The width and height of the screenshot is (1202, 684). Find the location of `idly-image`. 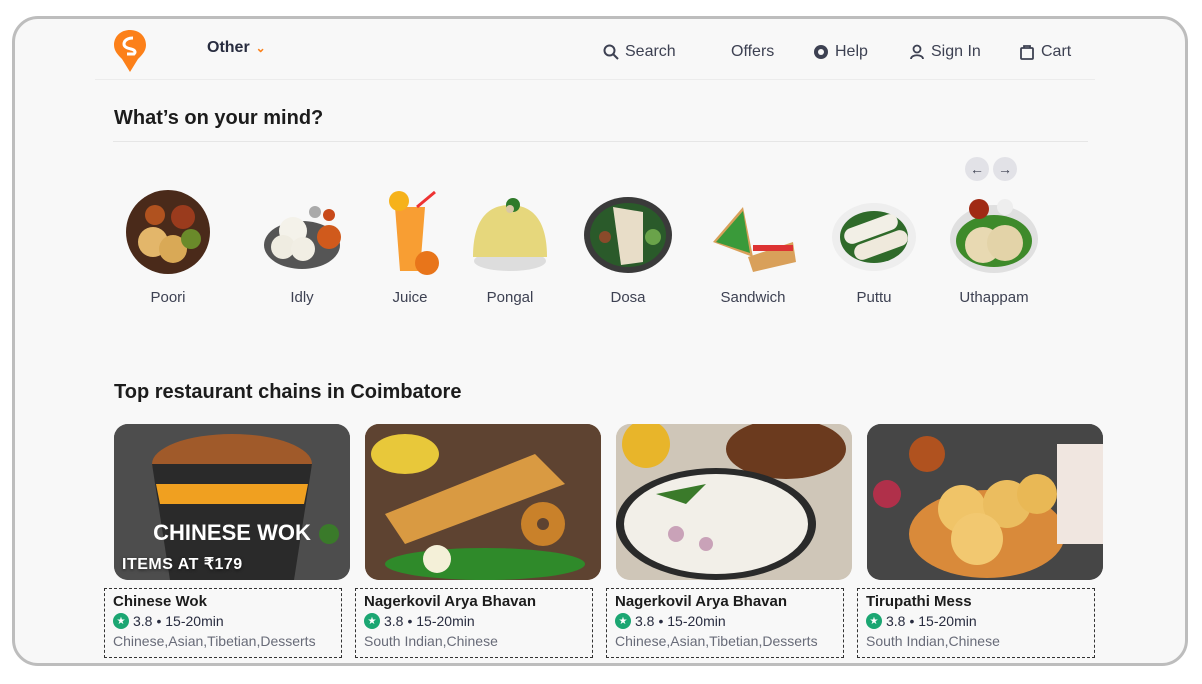

idly-image is located at coordinates (302, 232).